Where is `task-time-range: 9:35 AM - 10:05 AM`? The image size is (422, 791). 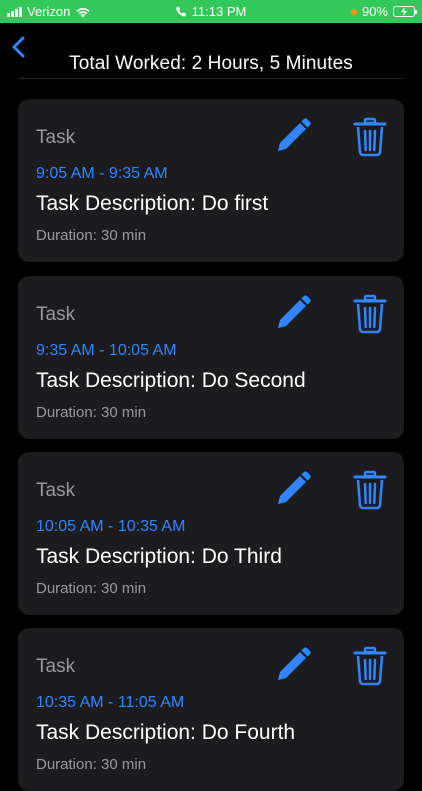 task-time-range: 9:35 AM - 10:05 AM is located at coordinates (106, 350).